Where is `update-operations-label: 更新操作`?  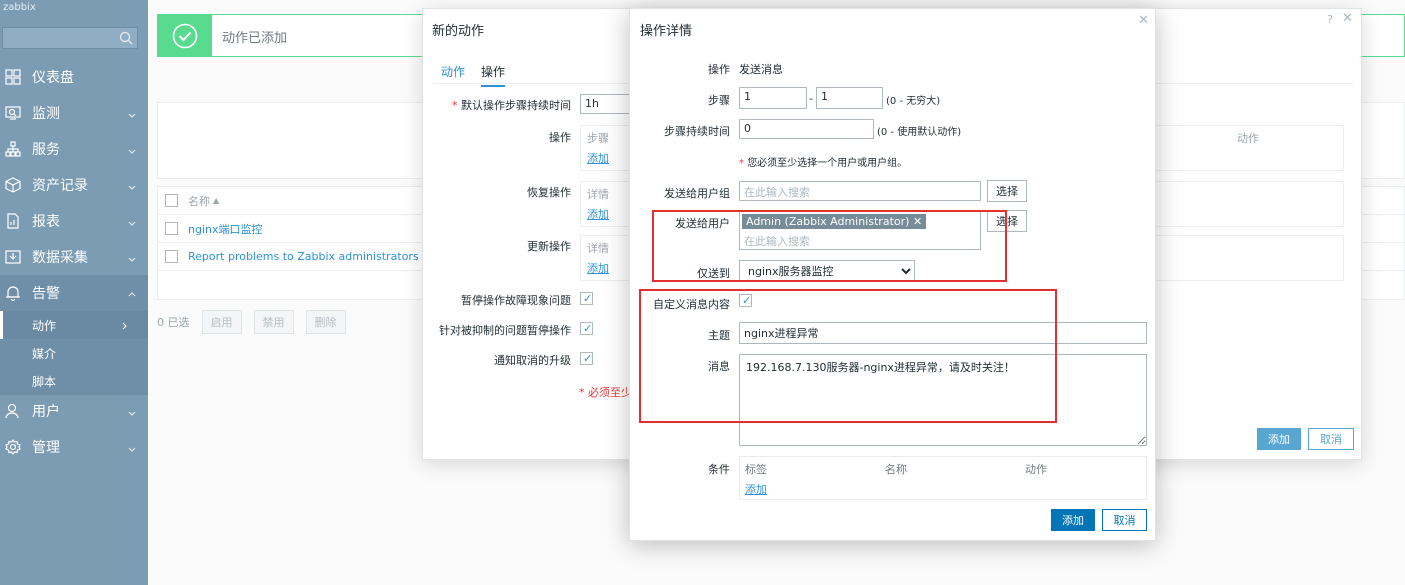
update-operations-label: 更新操作 is located at coordinates (549, 246).